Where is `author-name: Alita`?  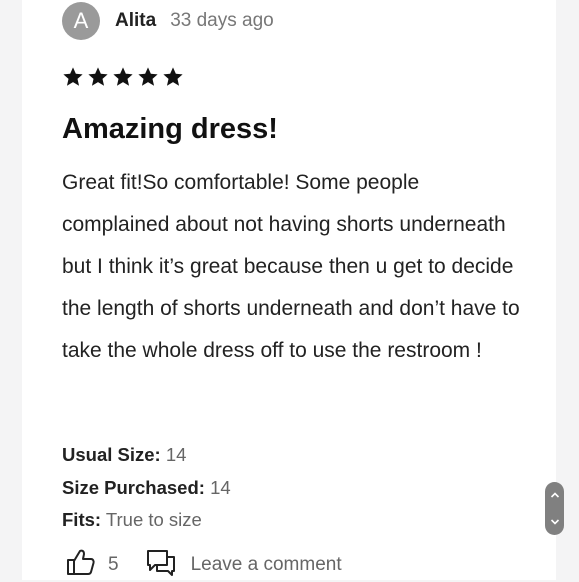
author-name: Alita is located at coordinates (136, 20).